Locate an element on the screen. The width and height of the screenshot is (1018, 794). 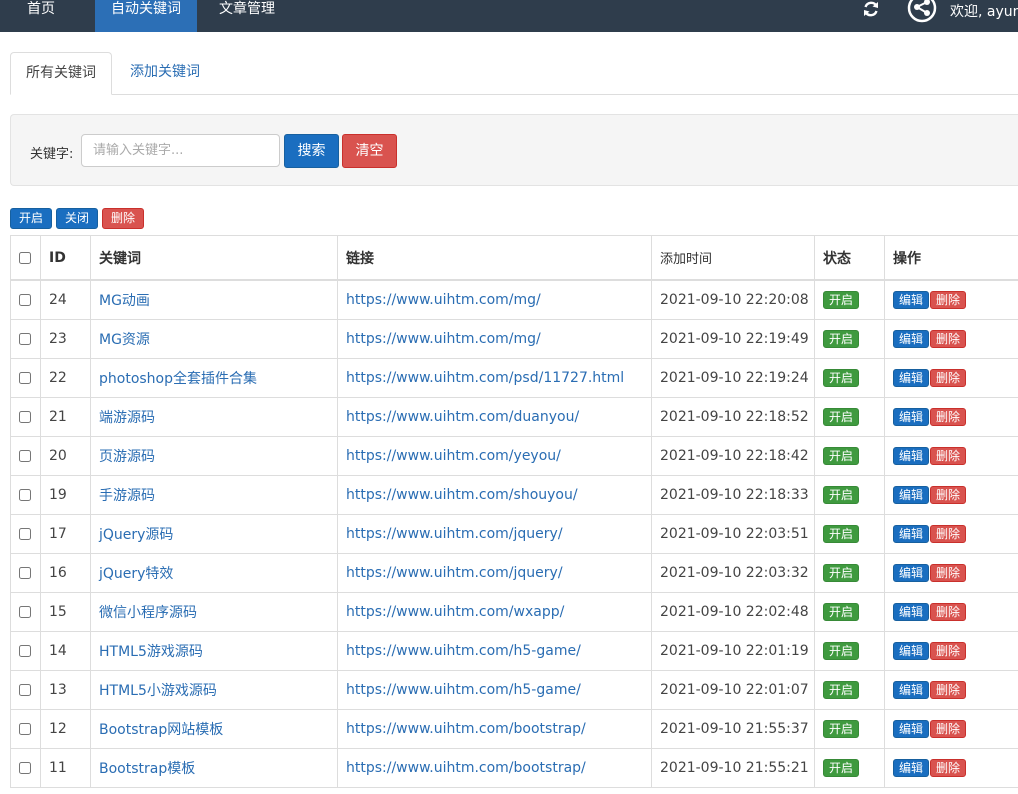
row-keyword-link: 手游源码 is located at coordinates (127, 496).